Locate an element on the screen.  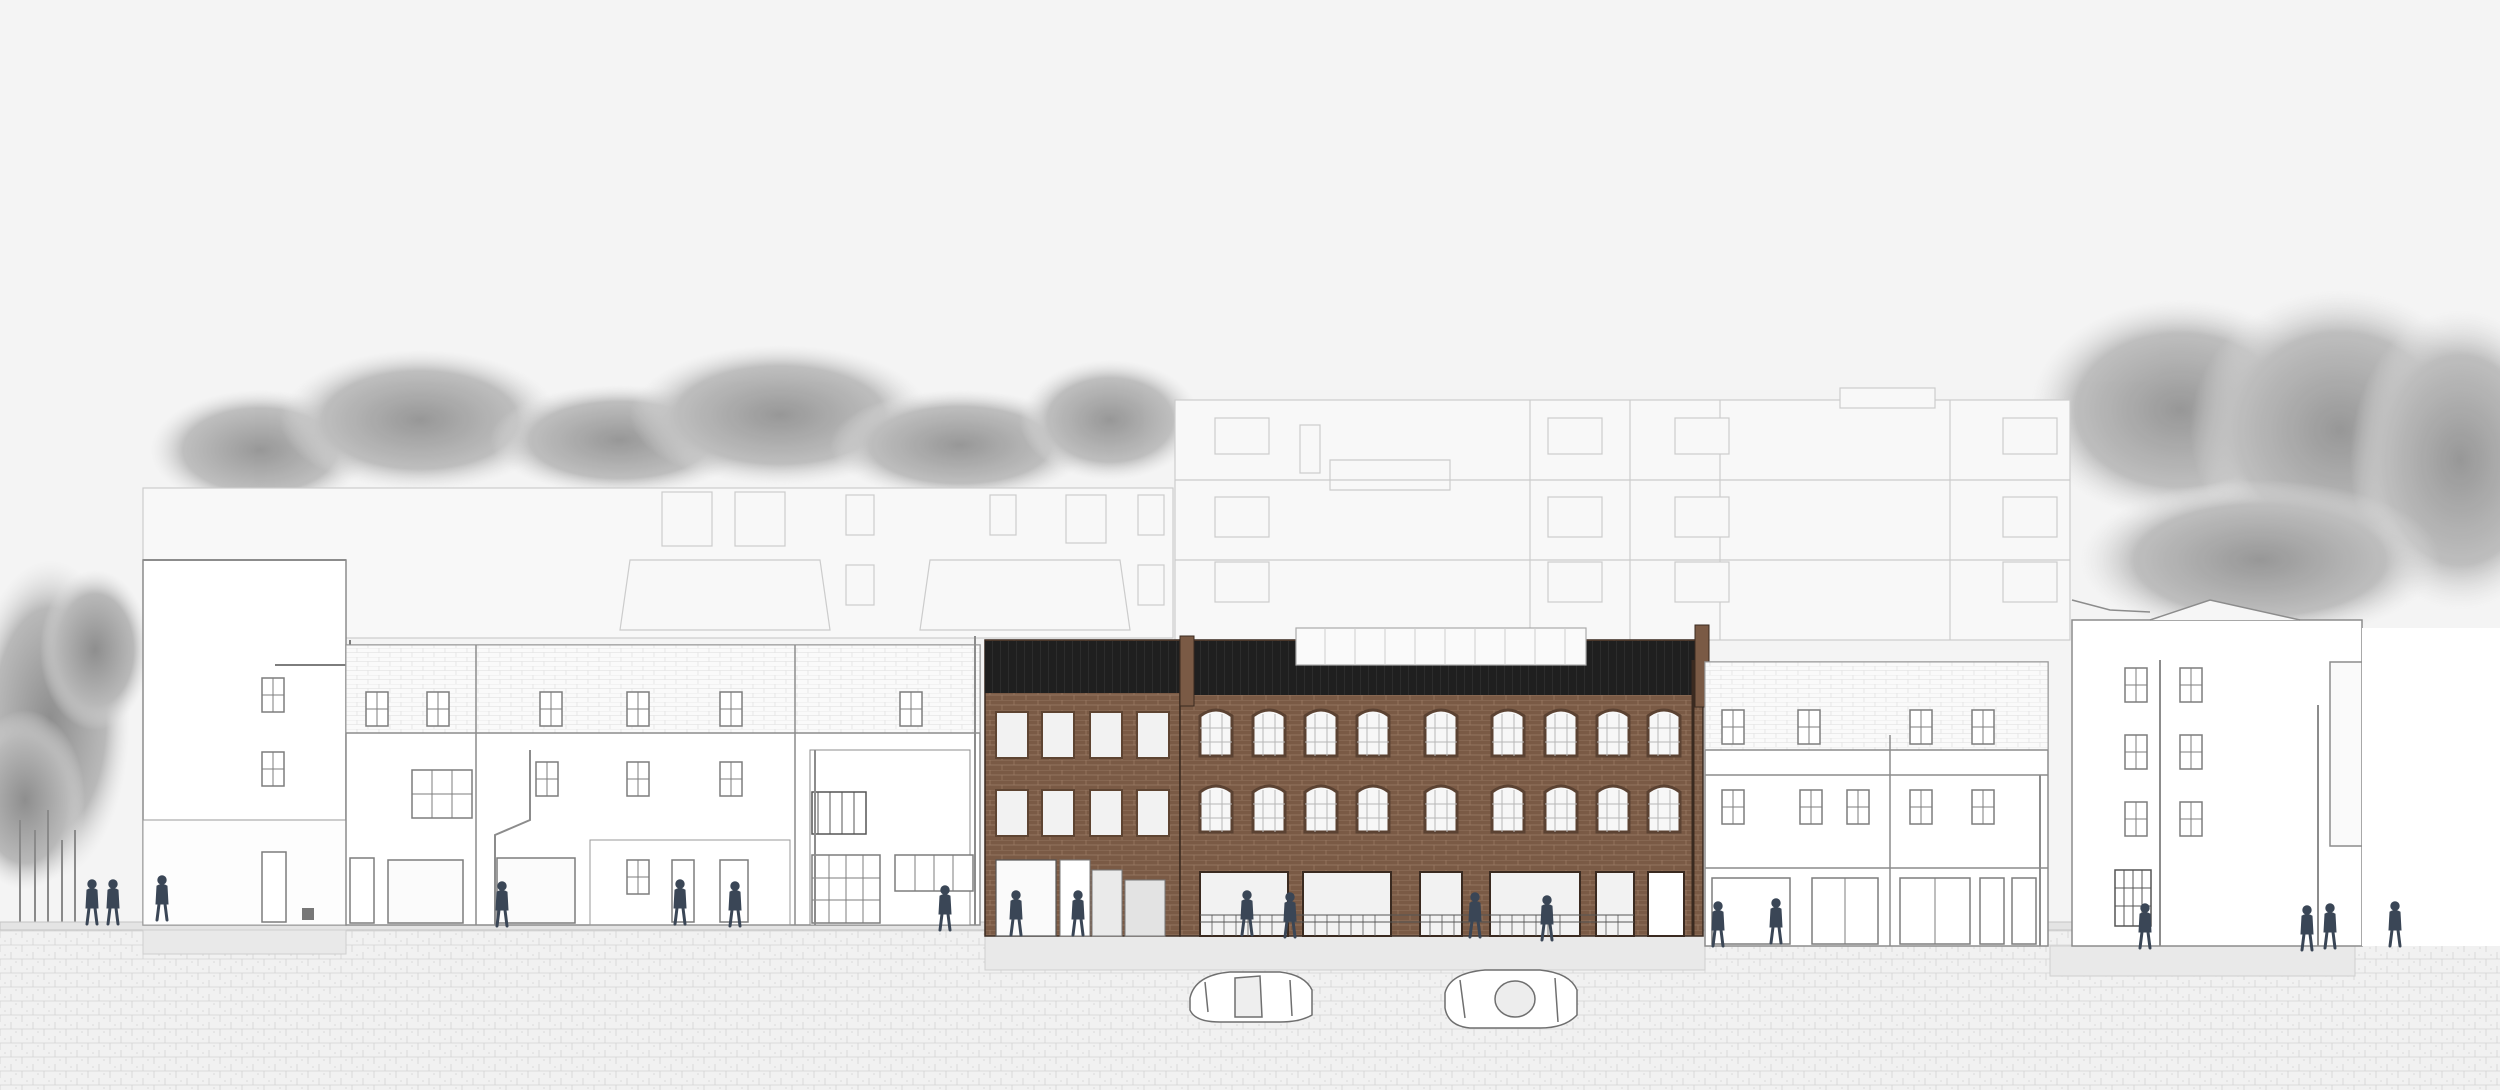
building-brick-main is located at coordinates (1444, 780).